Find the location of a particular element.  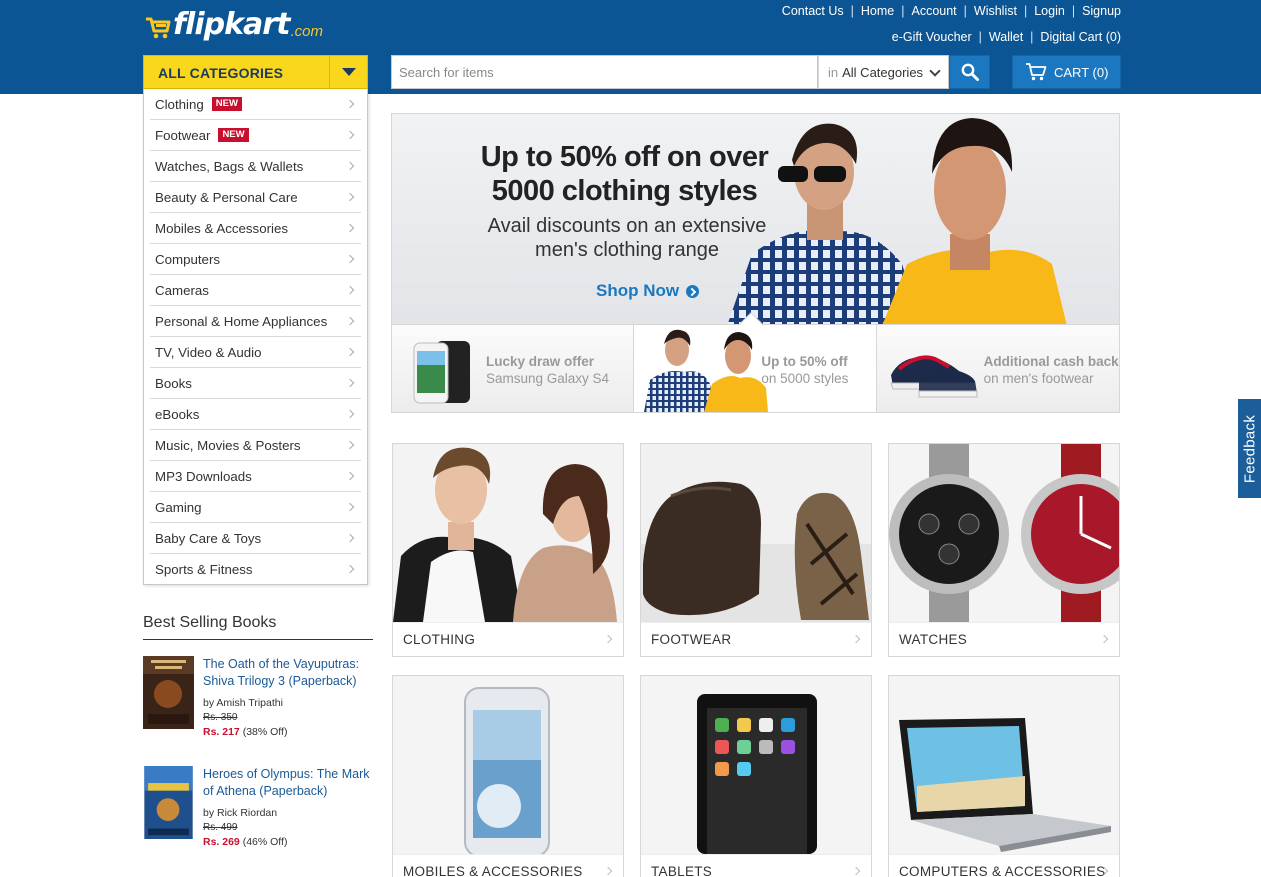

sub-links: e-Gift Voucher | Wallet | Digital Cart (0) is located at coordinates (1006, 37).